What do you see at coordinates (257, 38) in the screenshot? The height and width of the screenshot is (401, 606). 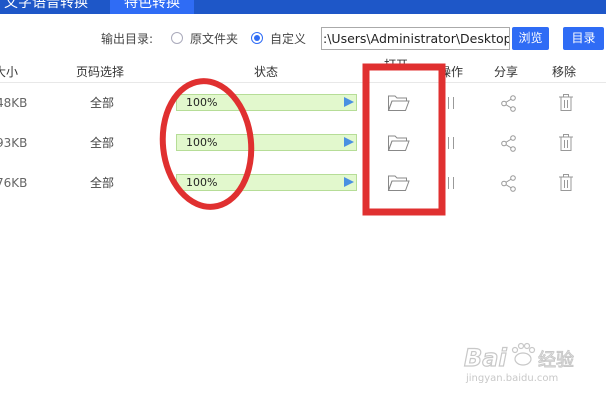 I see `radio-custom` at bounding box center [257, 38].